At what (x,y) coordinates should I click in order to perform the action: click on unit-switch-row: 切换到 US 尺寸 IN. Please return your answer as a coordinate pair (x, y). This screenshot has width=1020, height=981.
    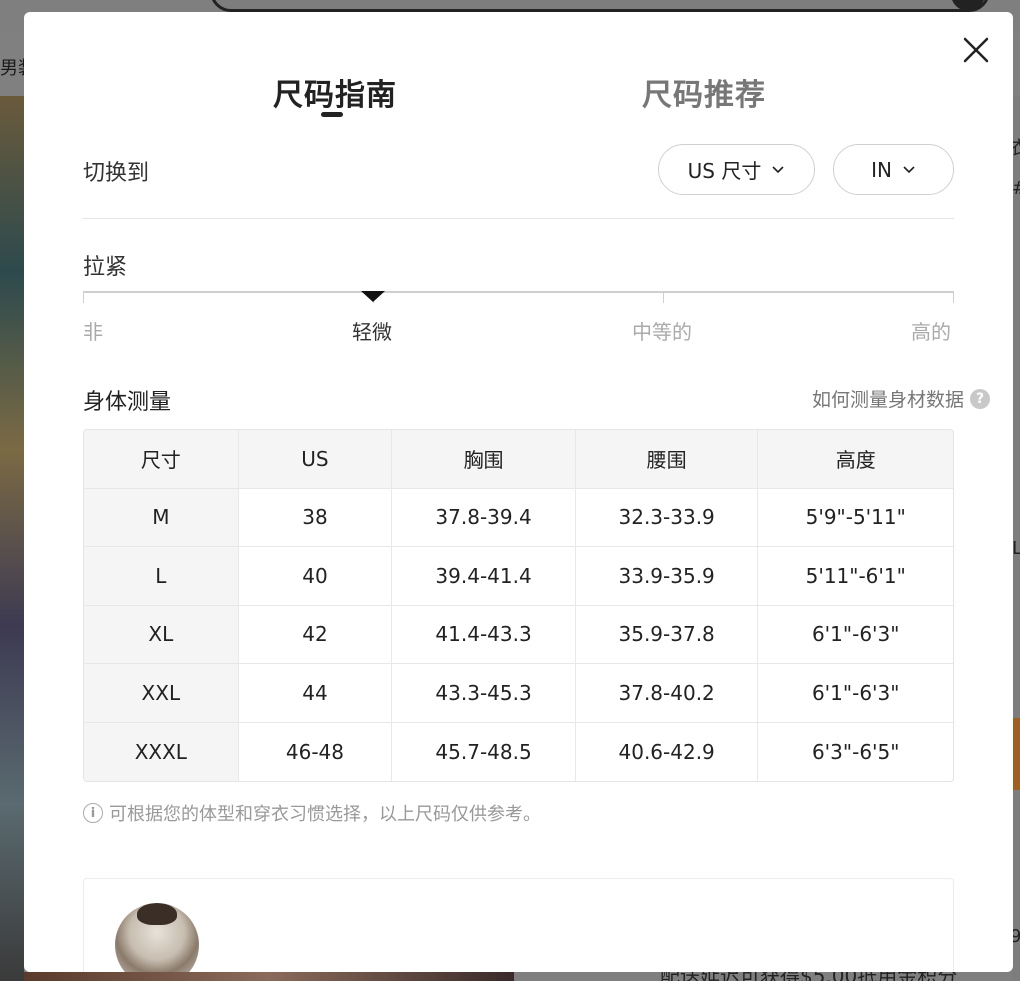
    Looking at the image, I should click on (518, 170).